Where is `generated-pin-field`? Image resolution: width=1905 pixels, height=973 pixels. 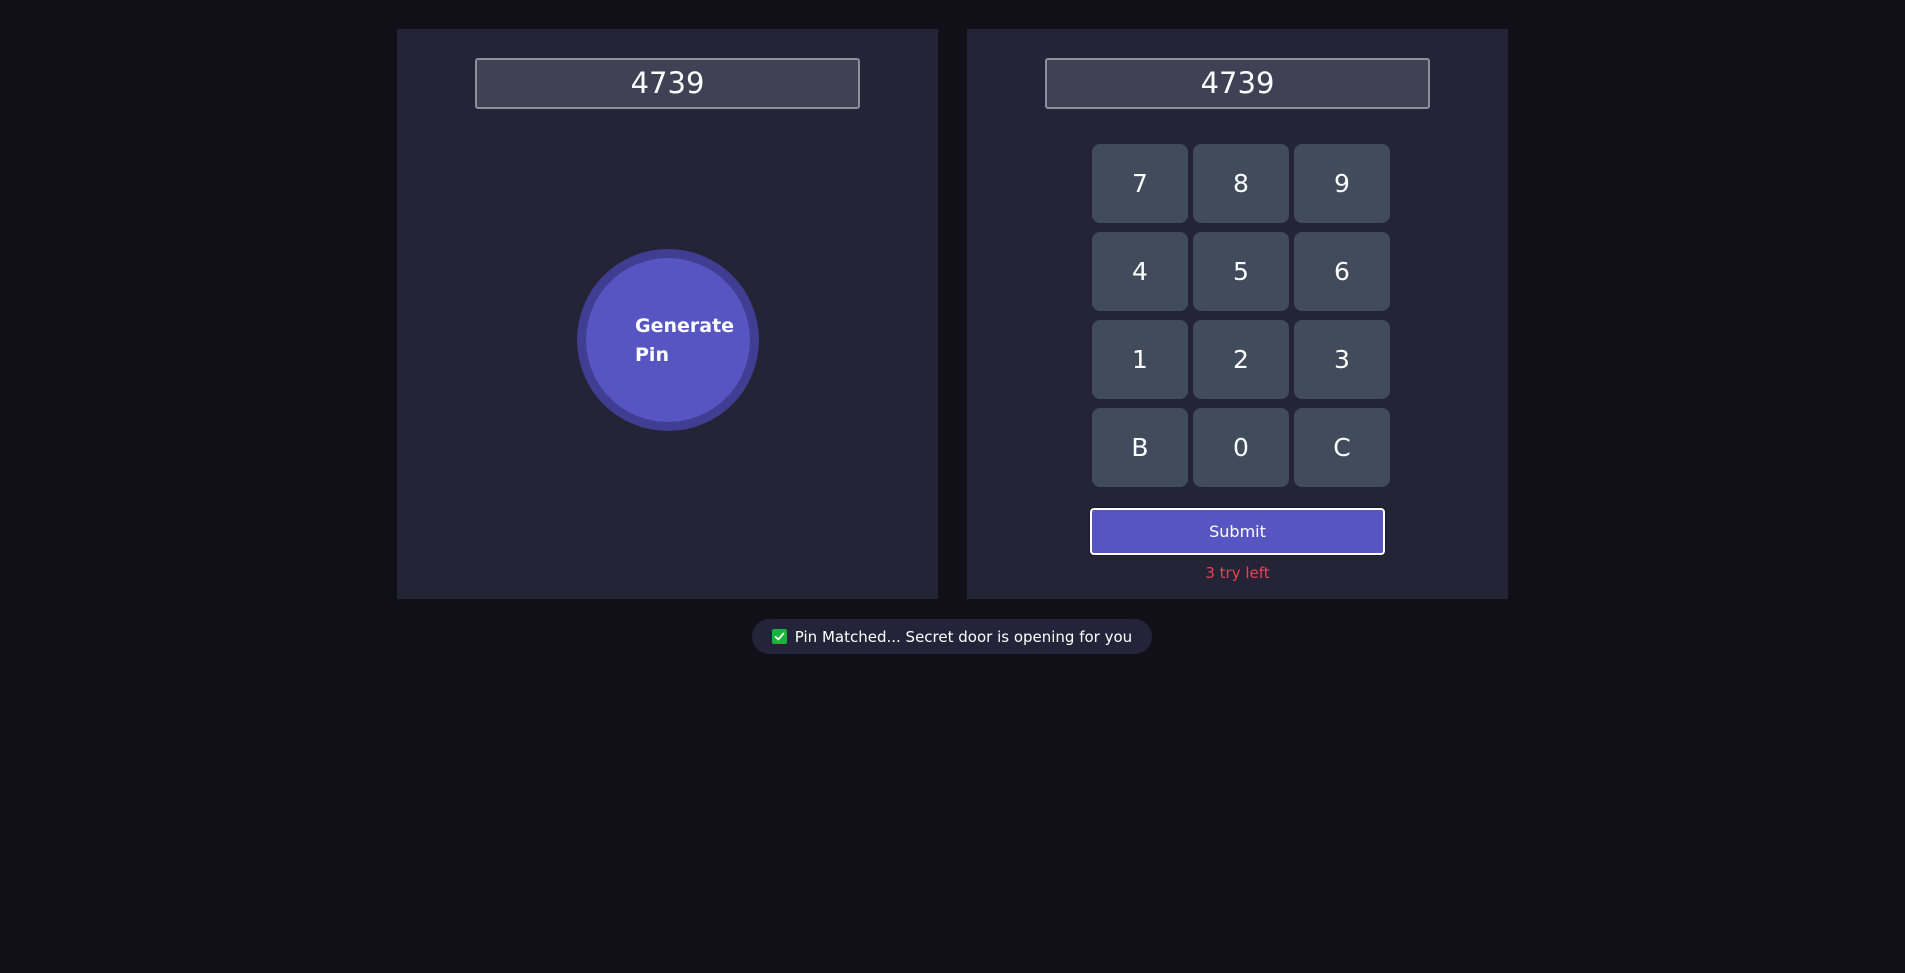 generated-pin-field is located at coordinates (667, 83).